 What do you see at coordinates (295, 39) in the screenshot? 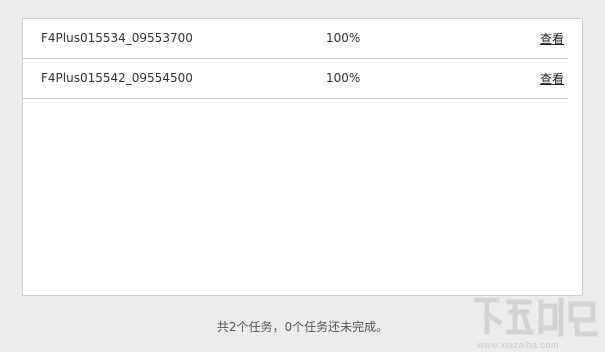
I see `task-row: F4Plus015534_09553700 100% 查看` at bounding box center [295, 39].